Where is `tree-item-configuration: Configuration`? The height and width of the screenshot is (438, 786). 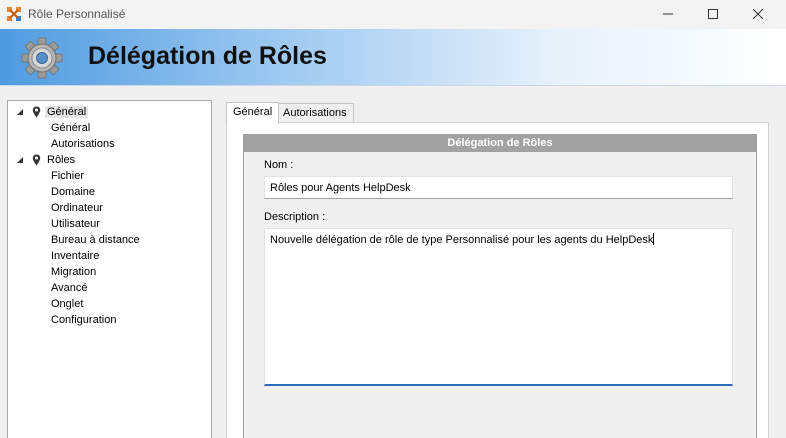
tree-item-configuration: Configuration is located at coordinates (83, 320).